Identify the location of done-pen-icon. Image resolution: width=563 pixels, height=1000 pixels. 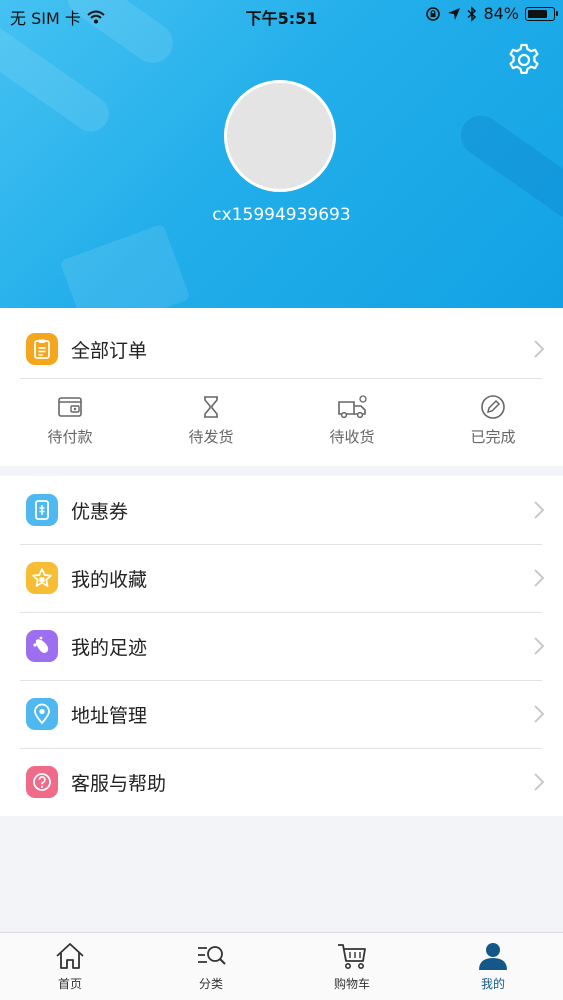
(493, 407).